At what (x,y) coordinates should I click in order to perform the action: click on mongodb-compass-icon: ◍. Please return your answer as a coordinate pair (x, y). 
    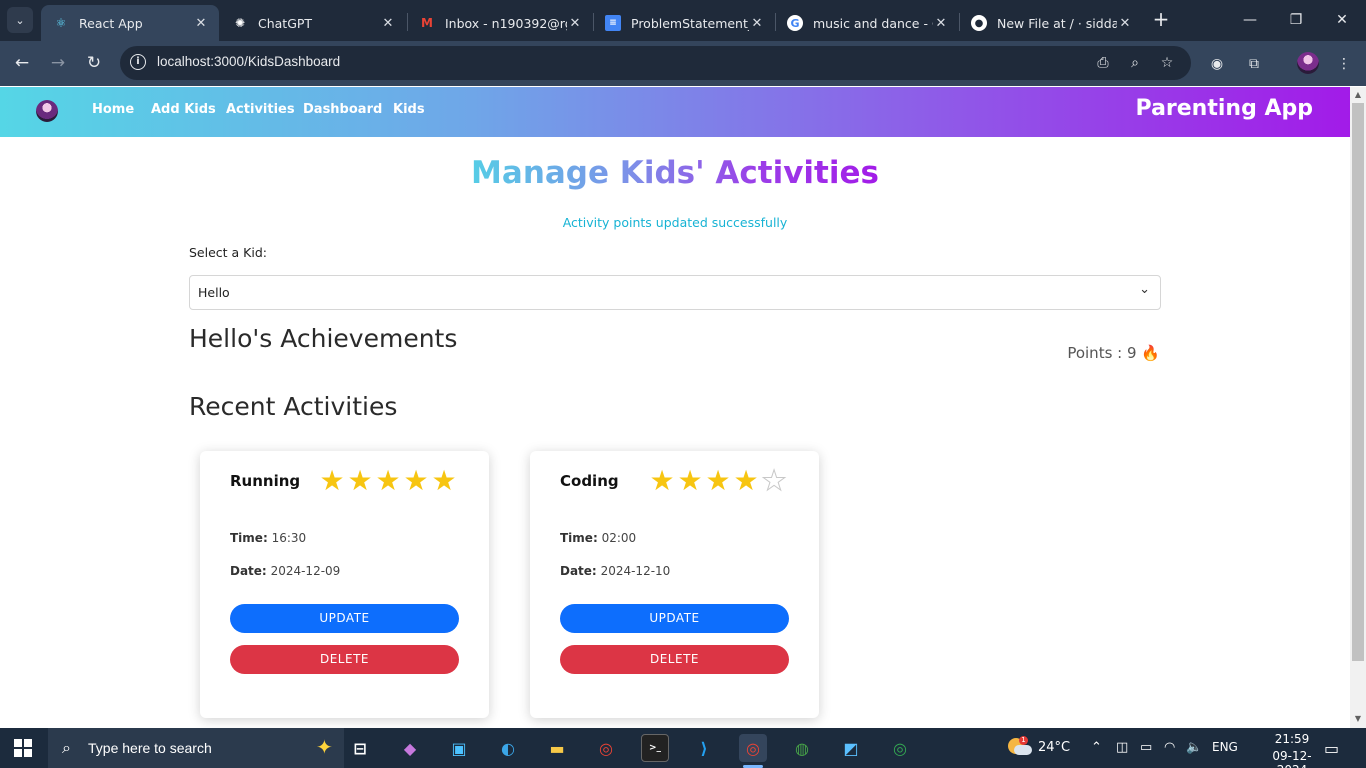
    Looking at the image, I should click on (802, 748).